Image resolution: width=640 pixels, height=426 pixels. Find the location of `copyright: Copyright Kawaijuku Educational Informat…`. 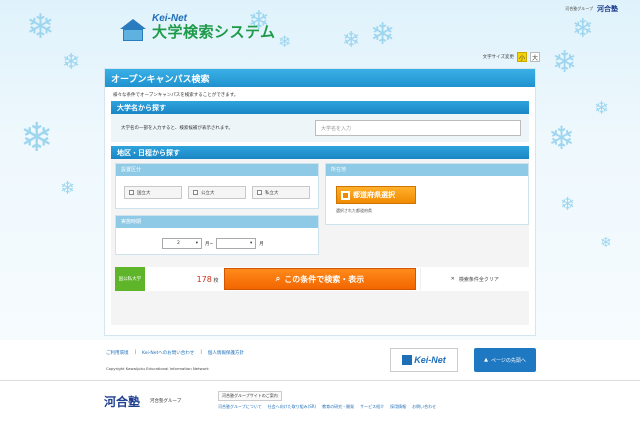

copyright: Copyright Kawaijuku Educational Informat… is located at coordinates (157, 368).